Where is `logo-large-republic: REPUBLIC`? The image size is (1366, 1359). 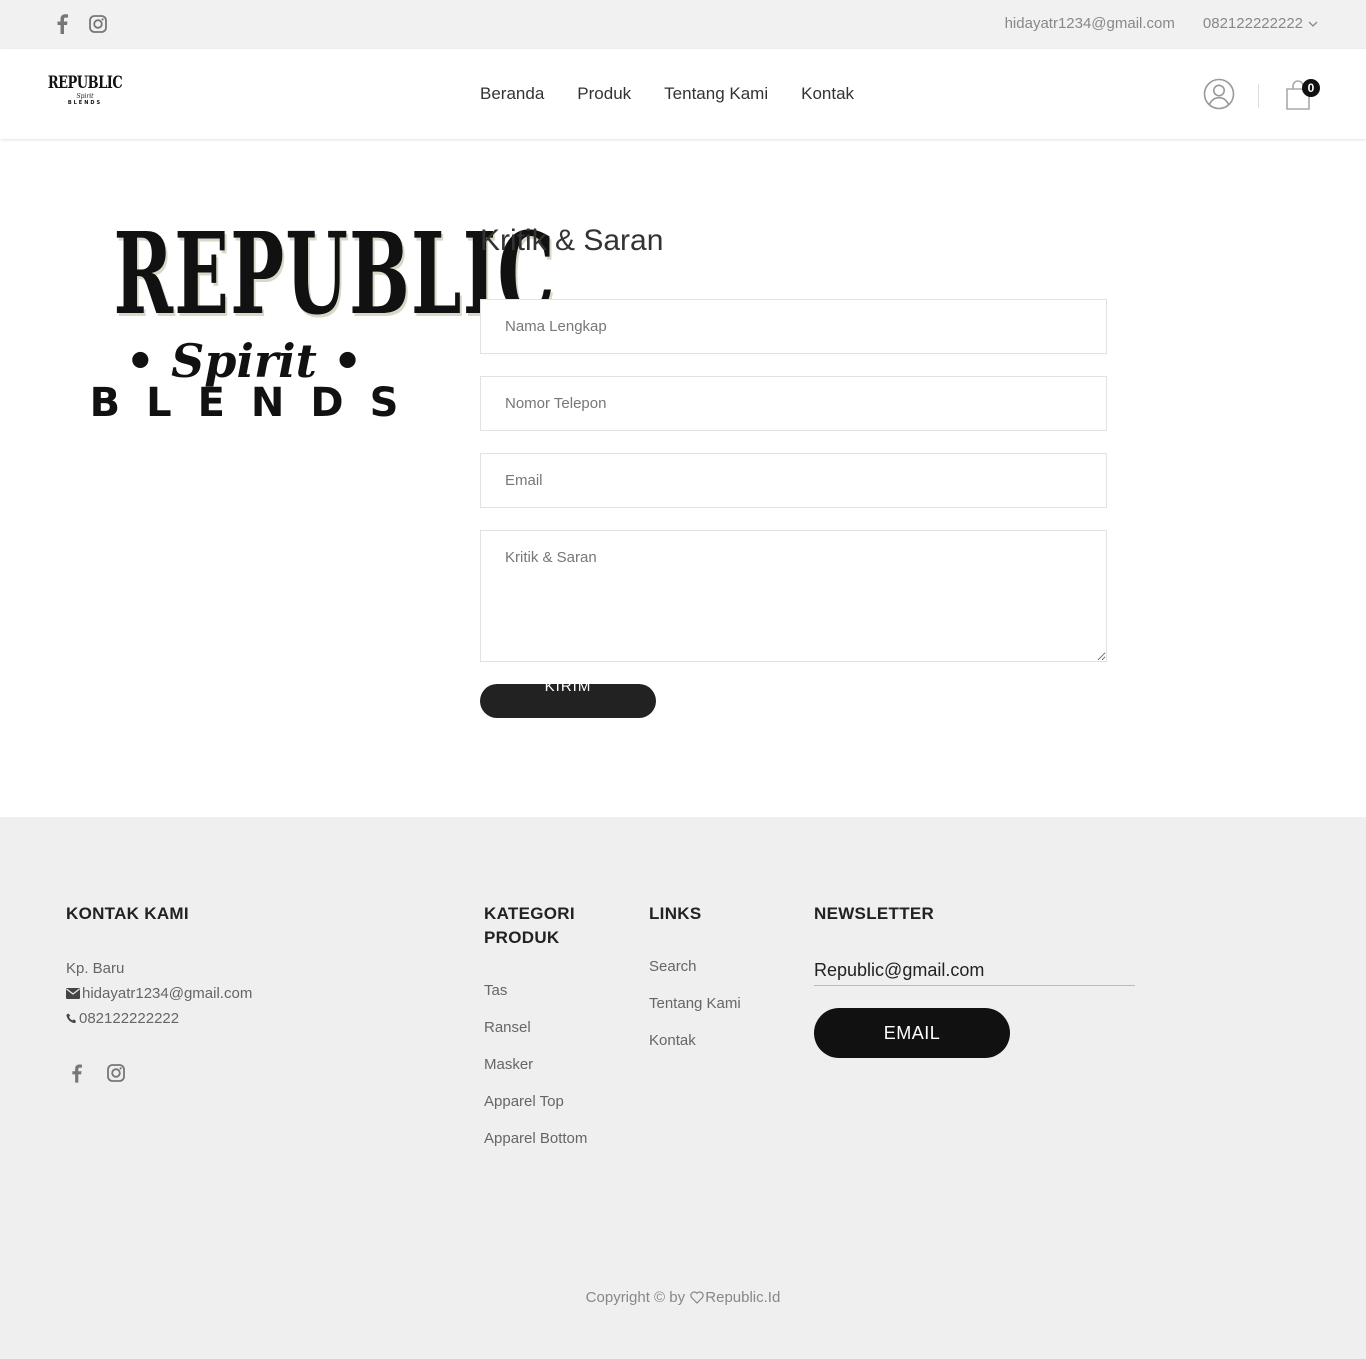
logo-large-republic: REPUBLIC is located at coordinates (334, 274).